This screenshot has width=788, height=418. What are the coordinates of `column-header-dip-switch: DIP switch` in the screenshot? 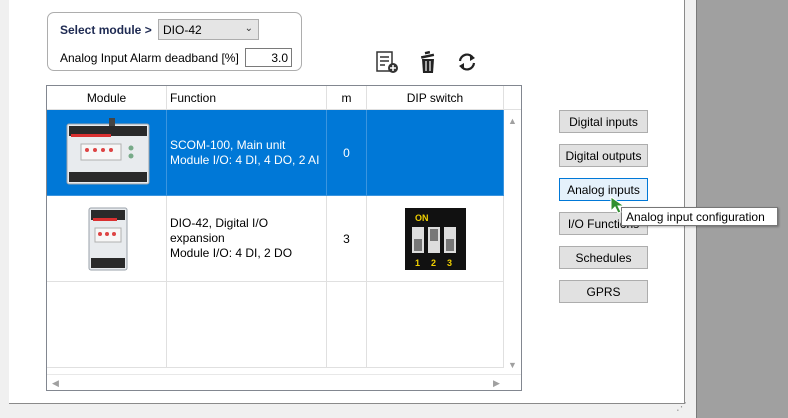 It's located at (435, 98).